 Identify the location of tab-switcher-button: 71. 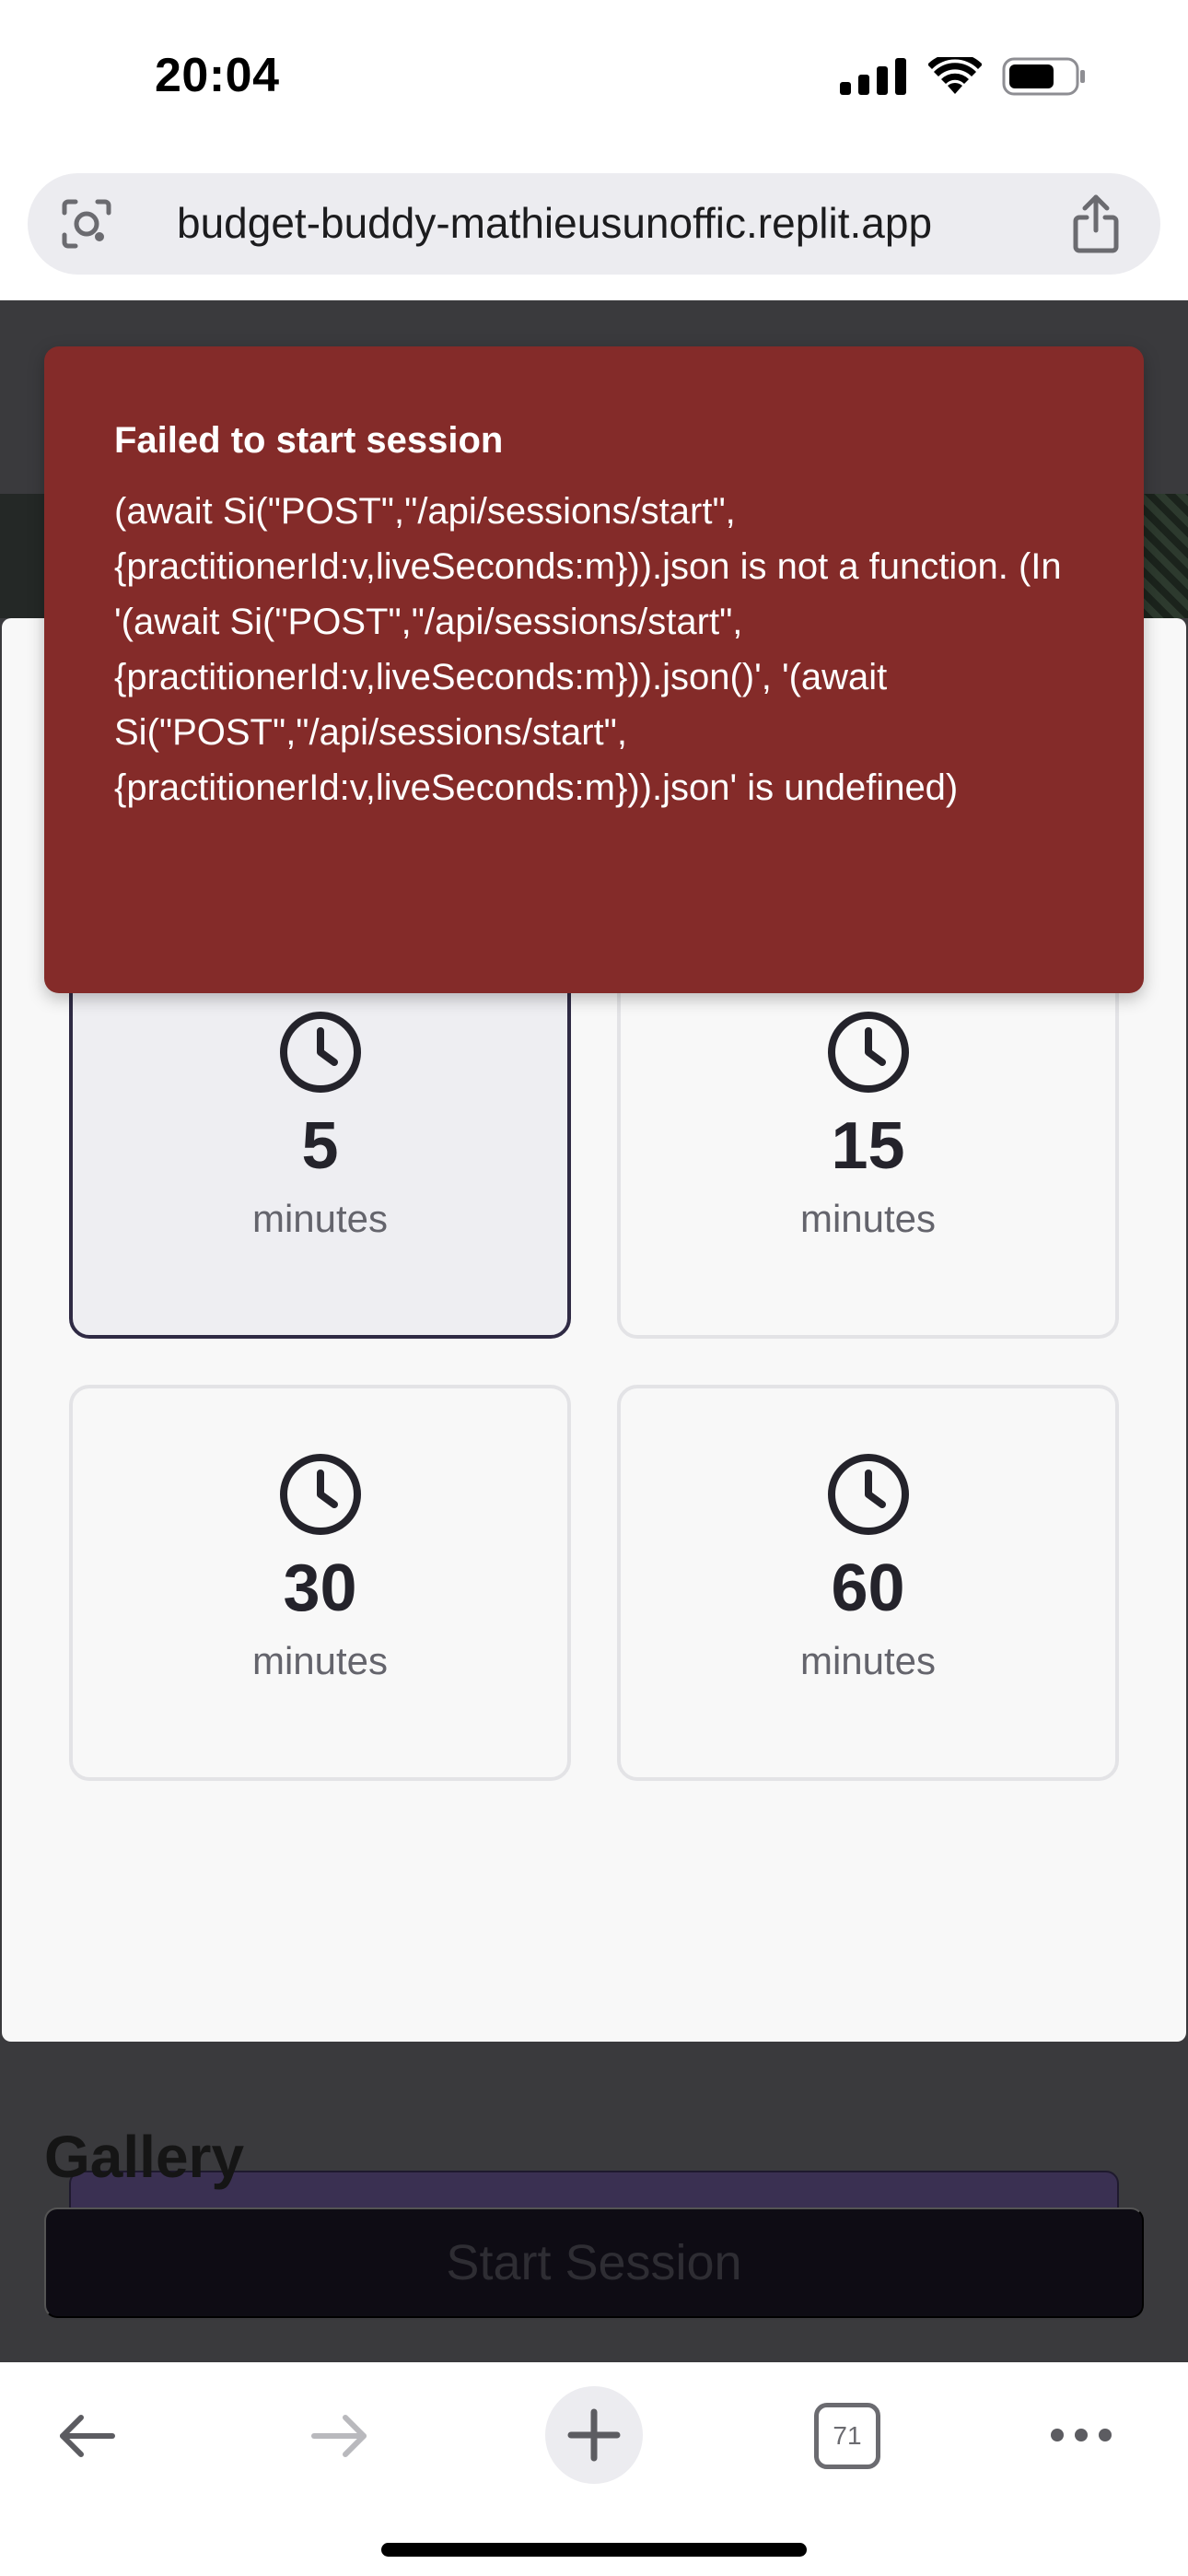
(847, 2436).